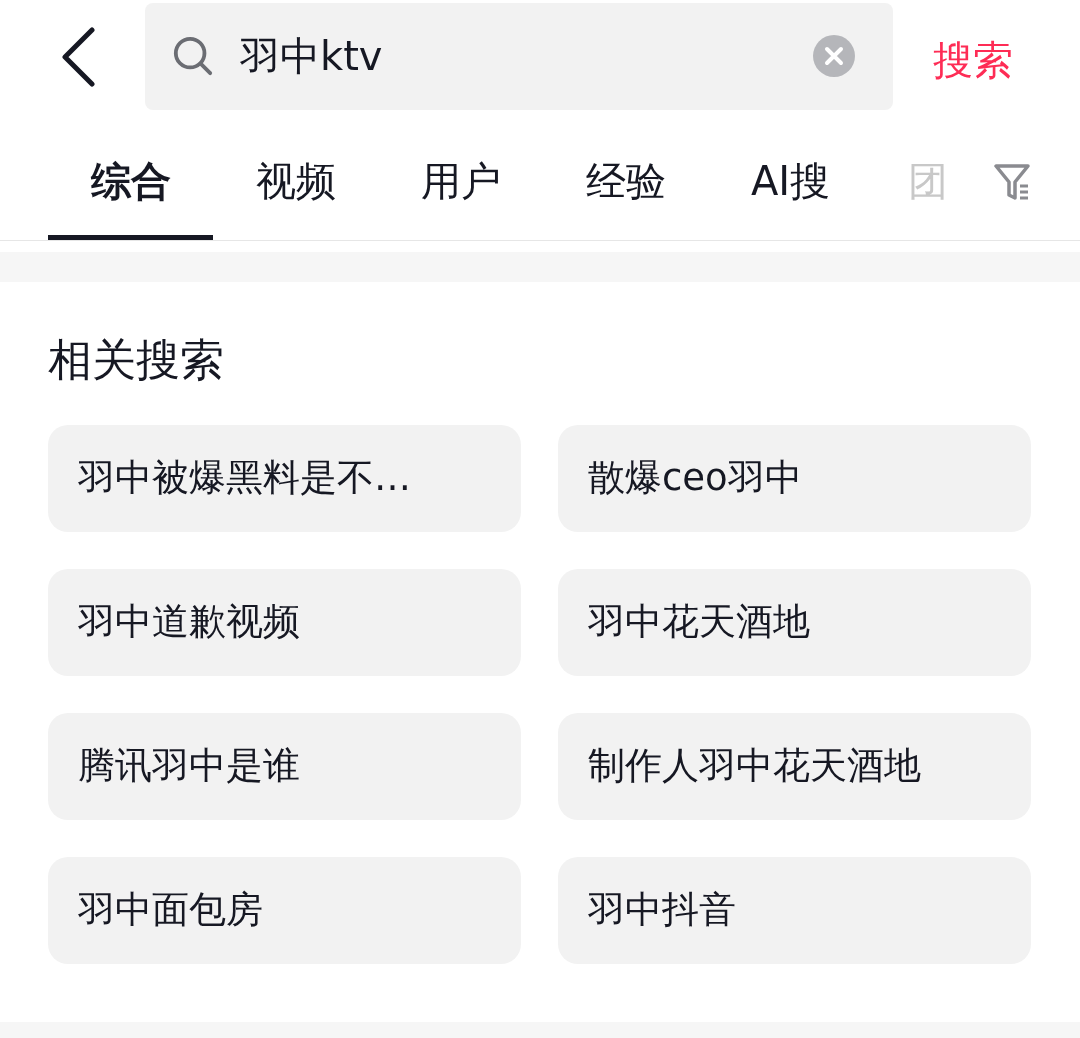  I want to click on tab: AI搜, so click(790, 198).